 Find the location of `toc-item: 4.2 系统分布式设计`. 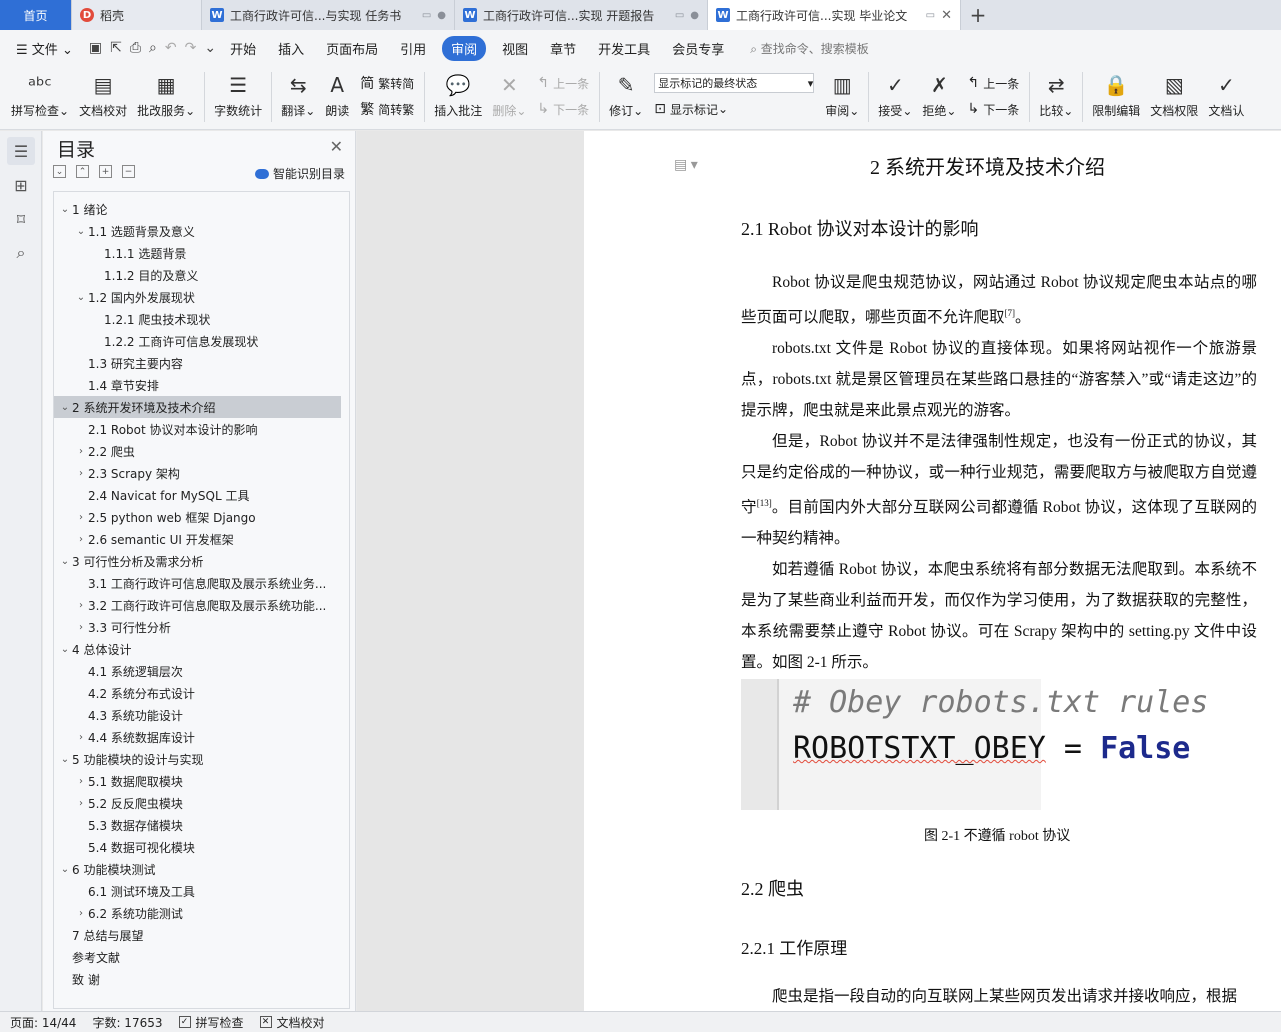

toc-item: 4.2 系统分布式设计 is located at coordinates (201, 693).